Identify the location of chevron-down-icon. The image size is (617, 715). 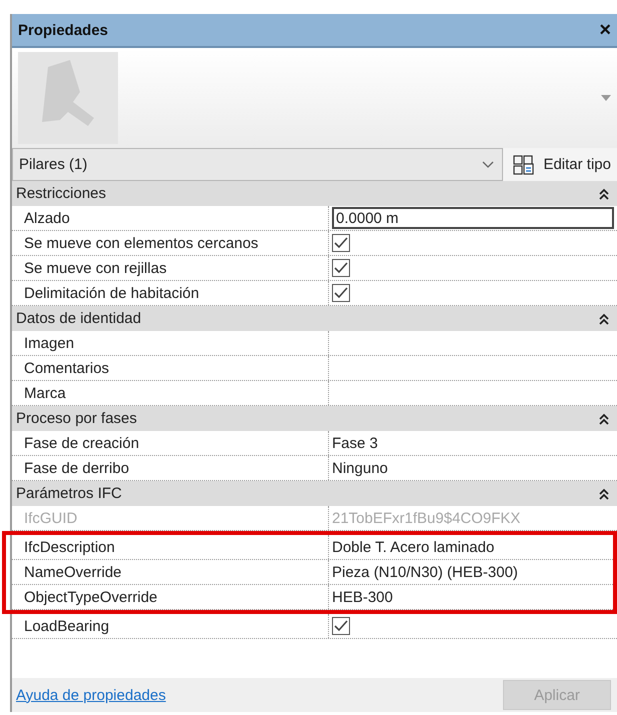
(488, 164).